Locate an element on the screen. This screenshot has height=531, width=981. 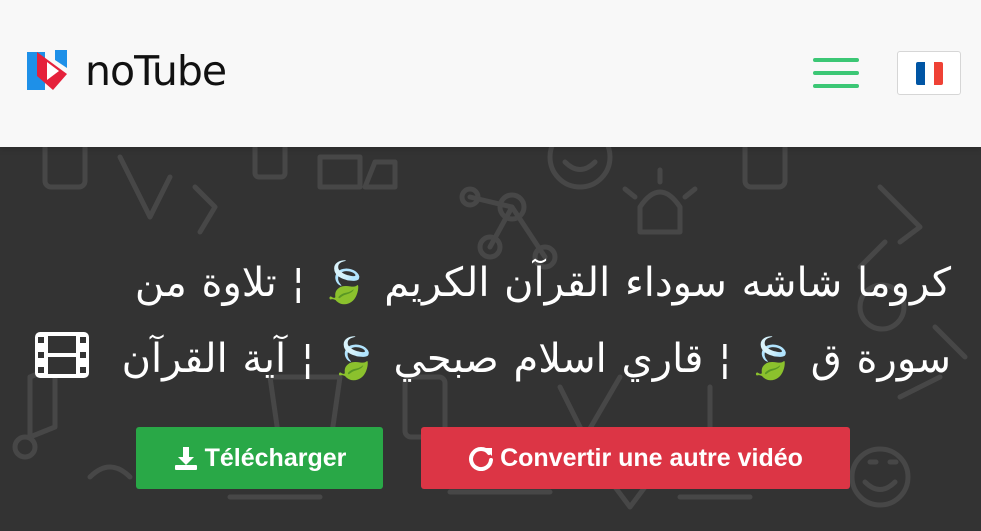
notube-logo: noTube is located at coordinates (125, 71).